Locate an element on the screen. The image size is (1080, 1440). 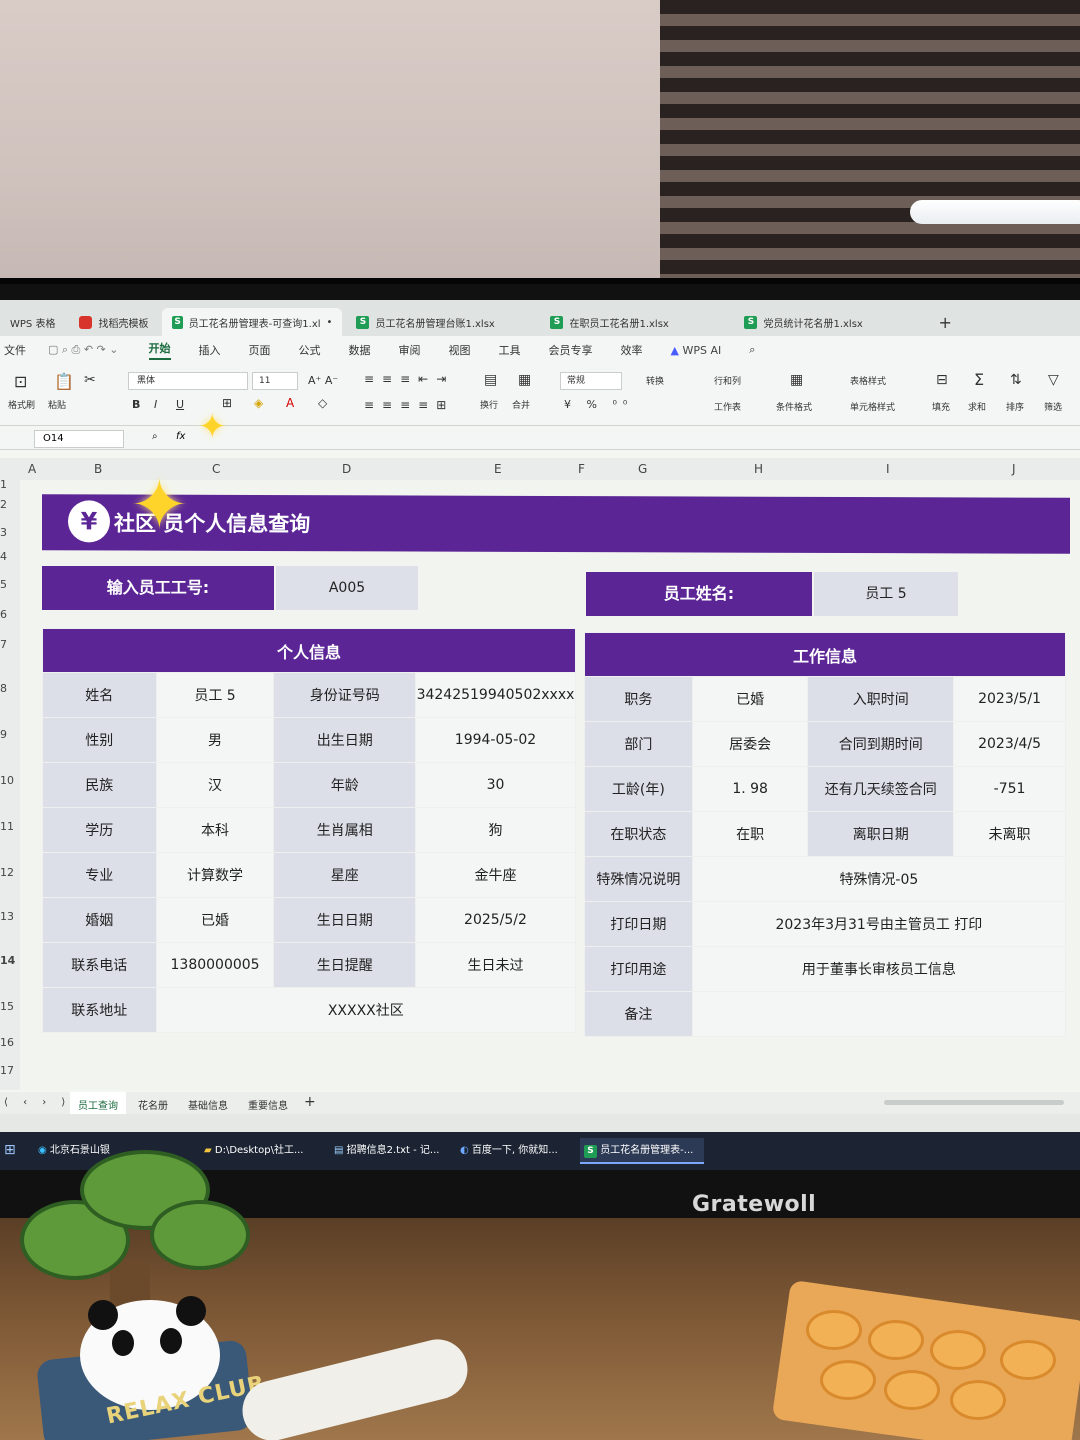
table-style-button: 表格样式 is located at coordinates (868, 380).